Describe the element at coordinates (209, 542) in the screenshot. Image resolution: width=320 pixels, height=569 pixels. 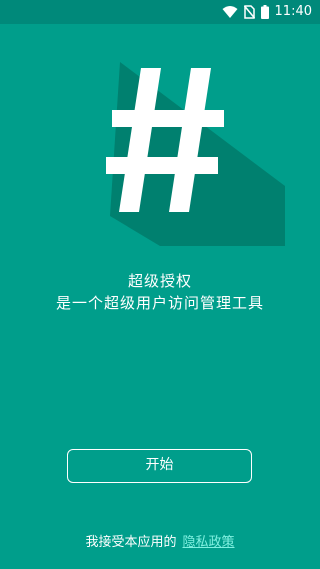
I see `privacy-policy-link: 隐私政策` at that location.